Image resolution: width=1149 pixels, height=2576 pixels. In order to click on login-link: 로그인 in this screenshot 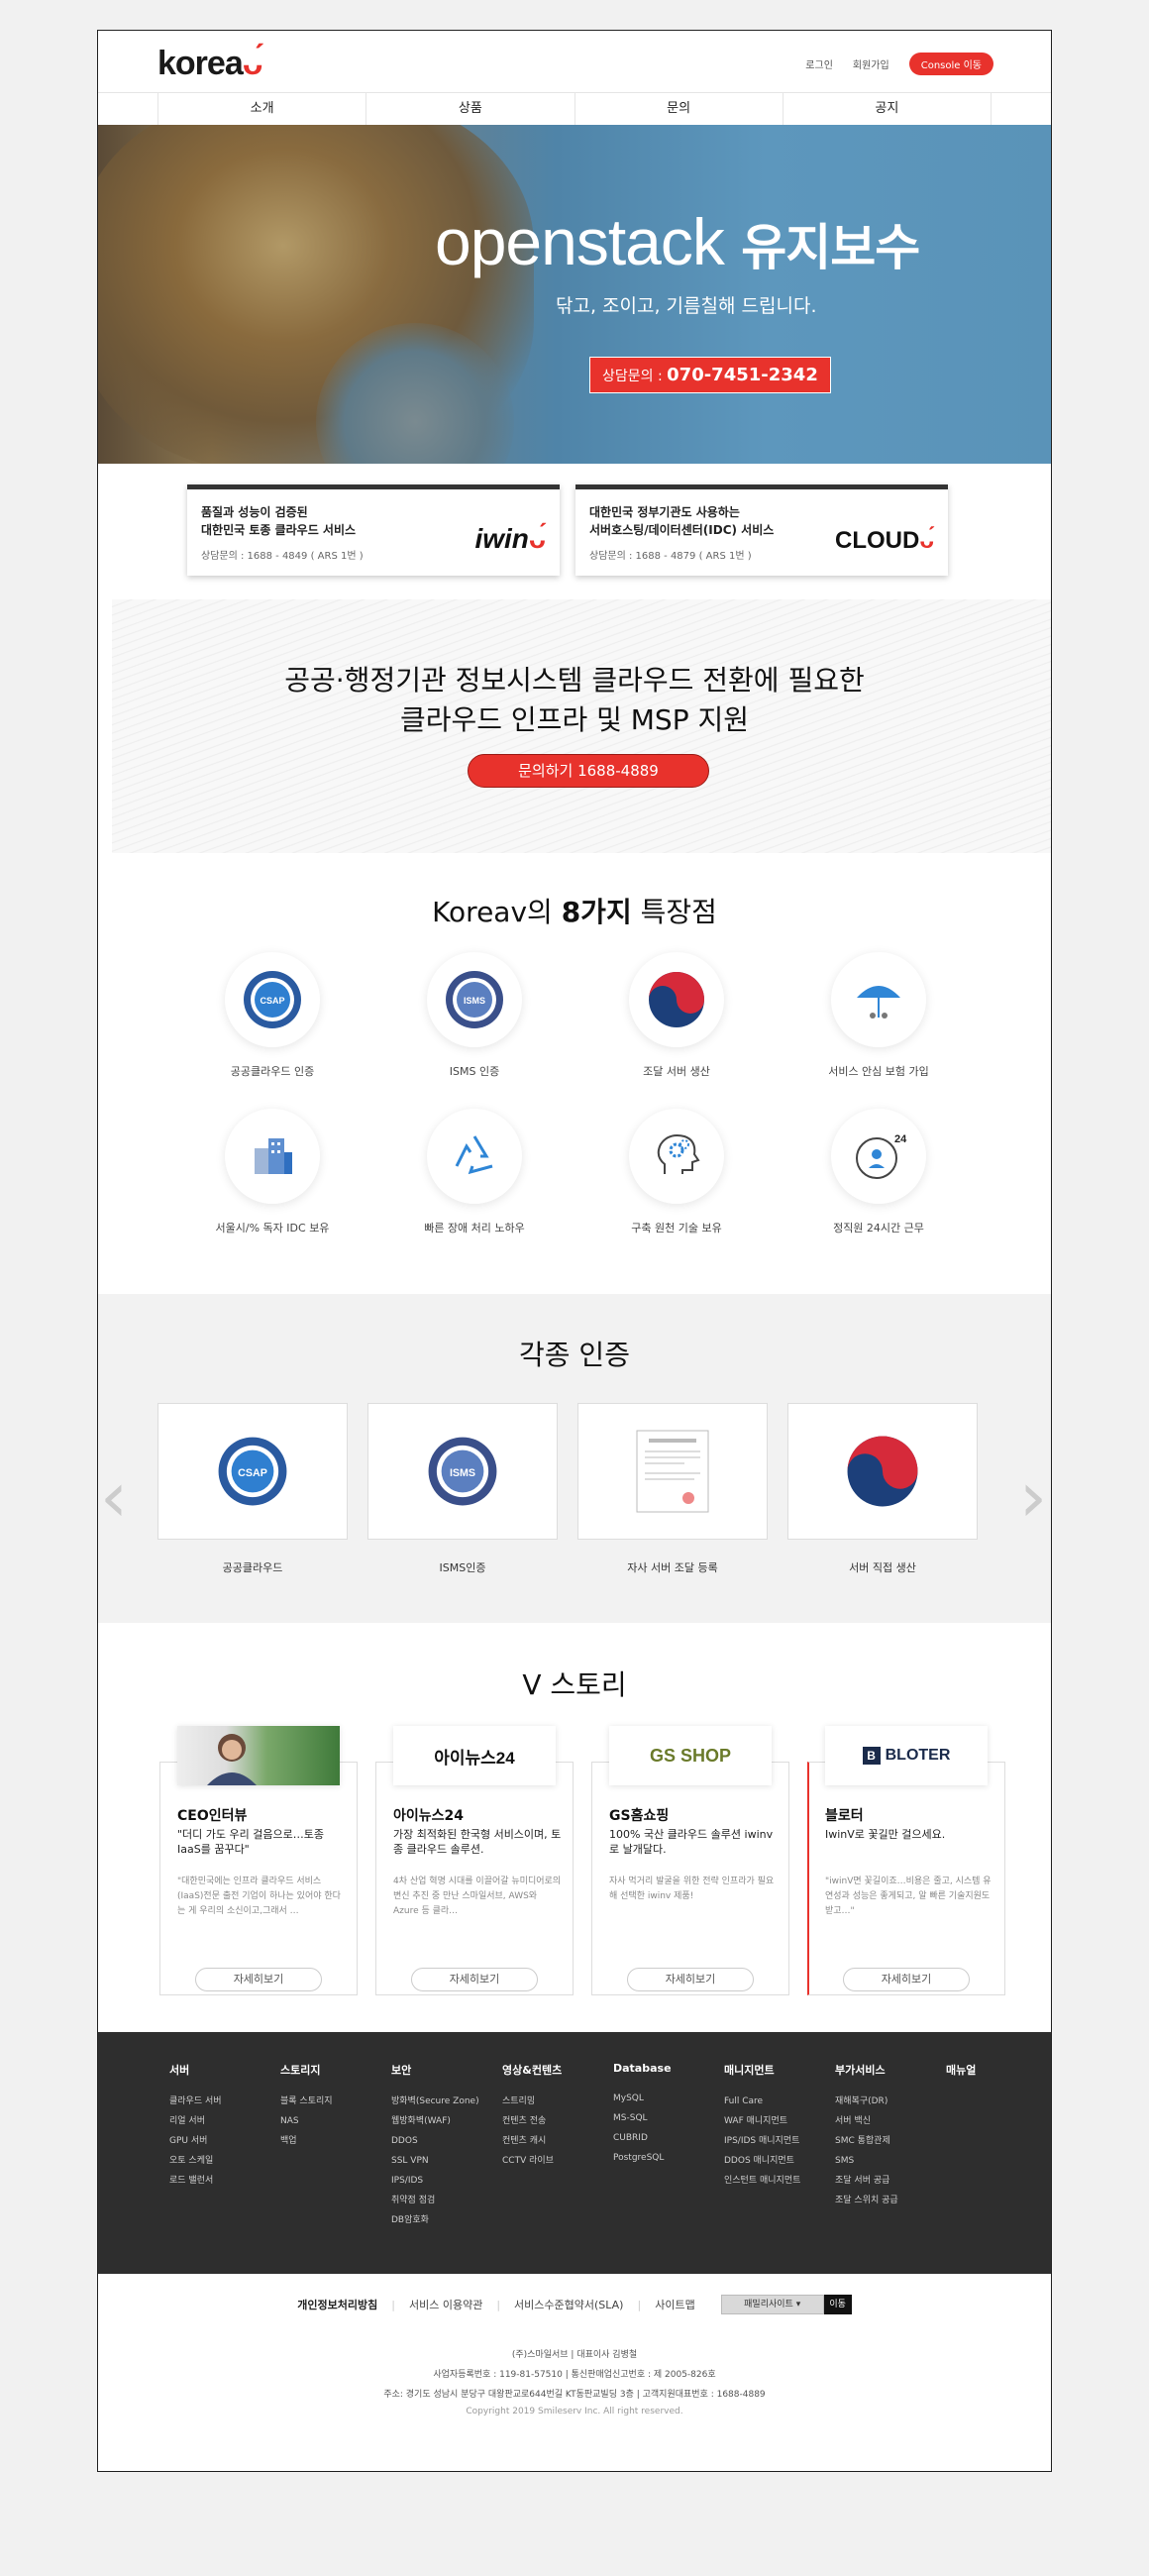, I will do `click(819, 64)`.